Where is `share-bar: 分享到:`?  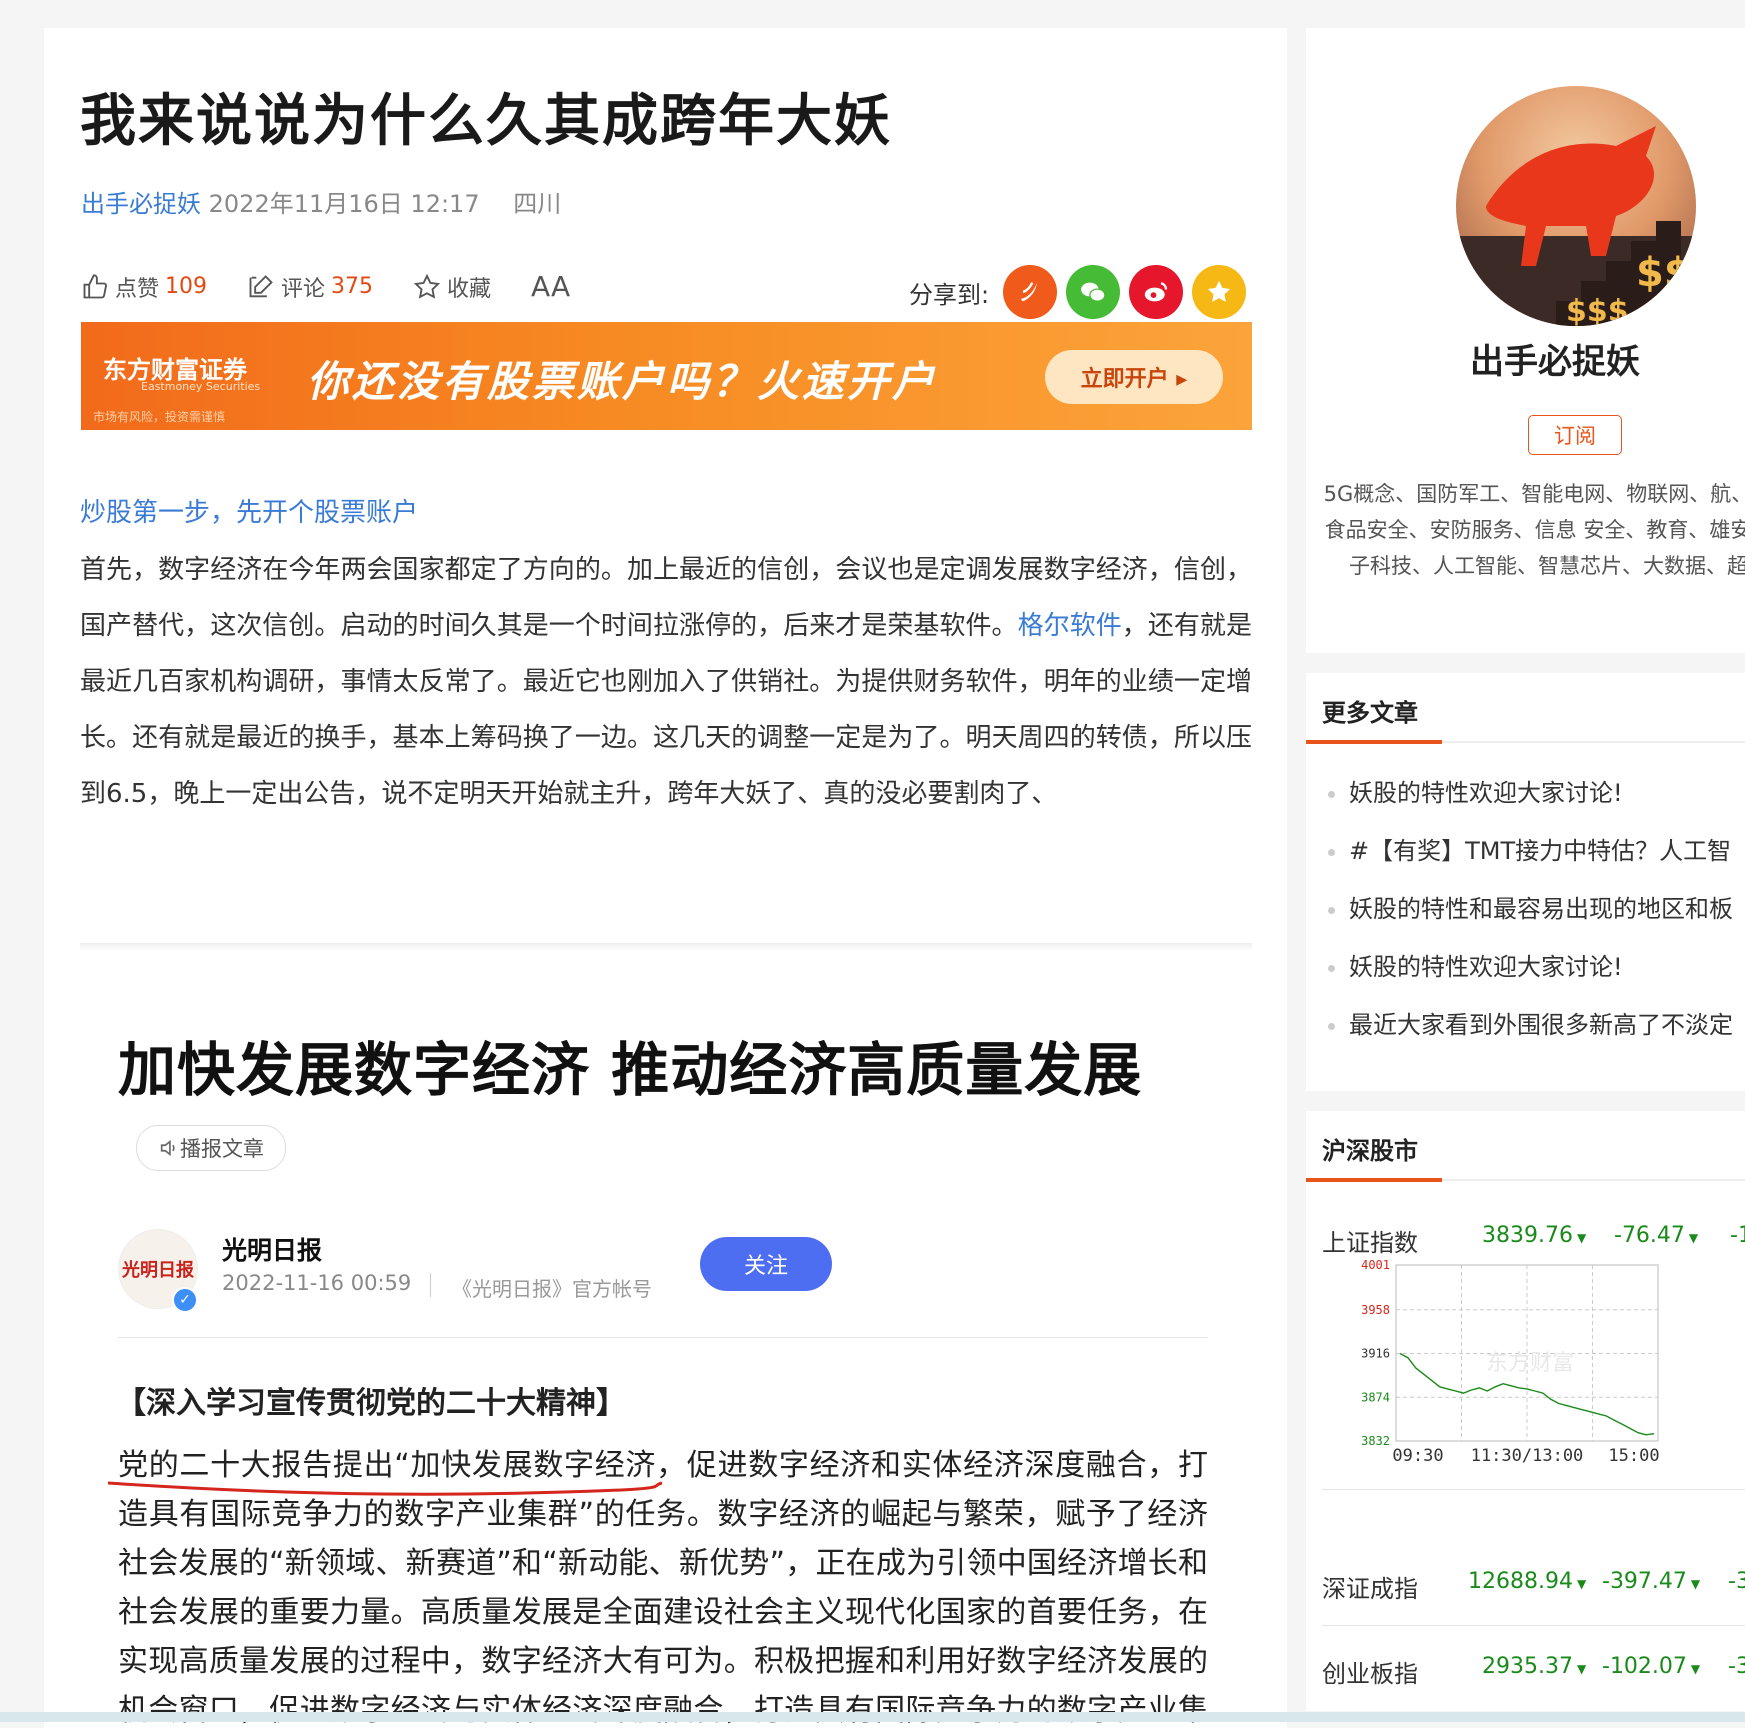 share-bar: 分享到: is located at coordinates (1082, 292).